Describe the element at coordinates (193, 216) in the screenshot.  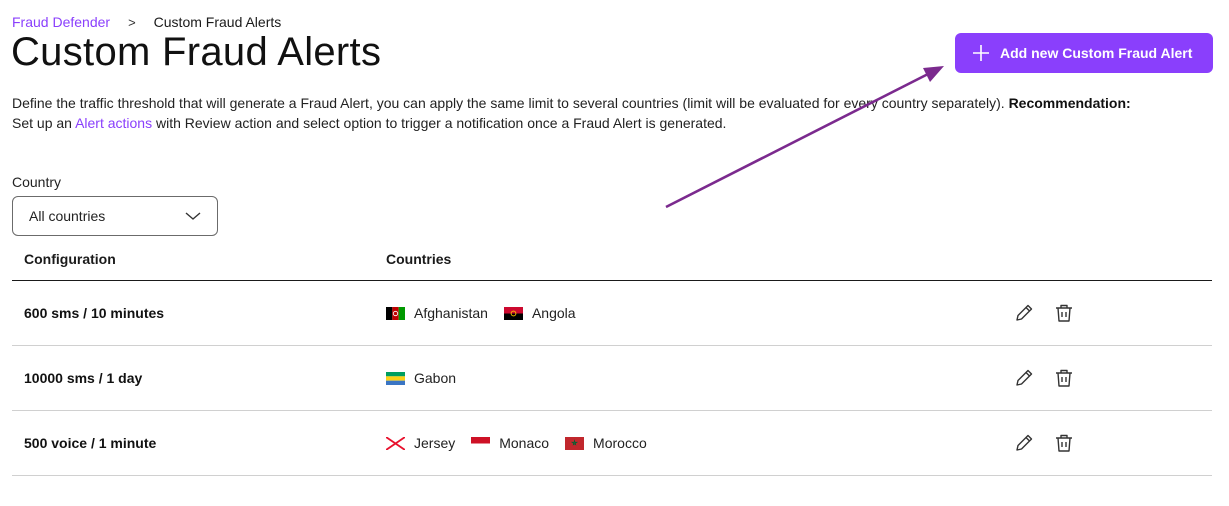
I see `chevron-down-icon` at that location.